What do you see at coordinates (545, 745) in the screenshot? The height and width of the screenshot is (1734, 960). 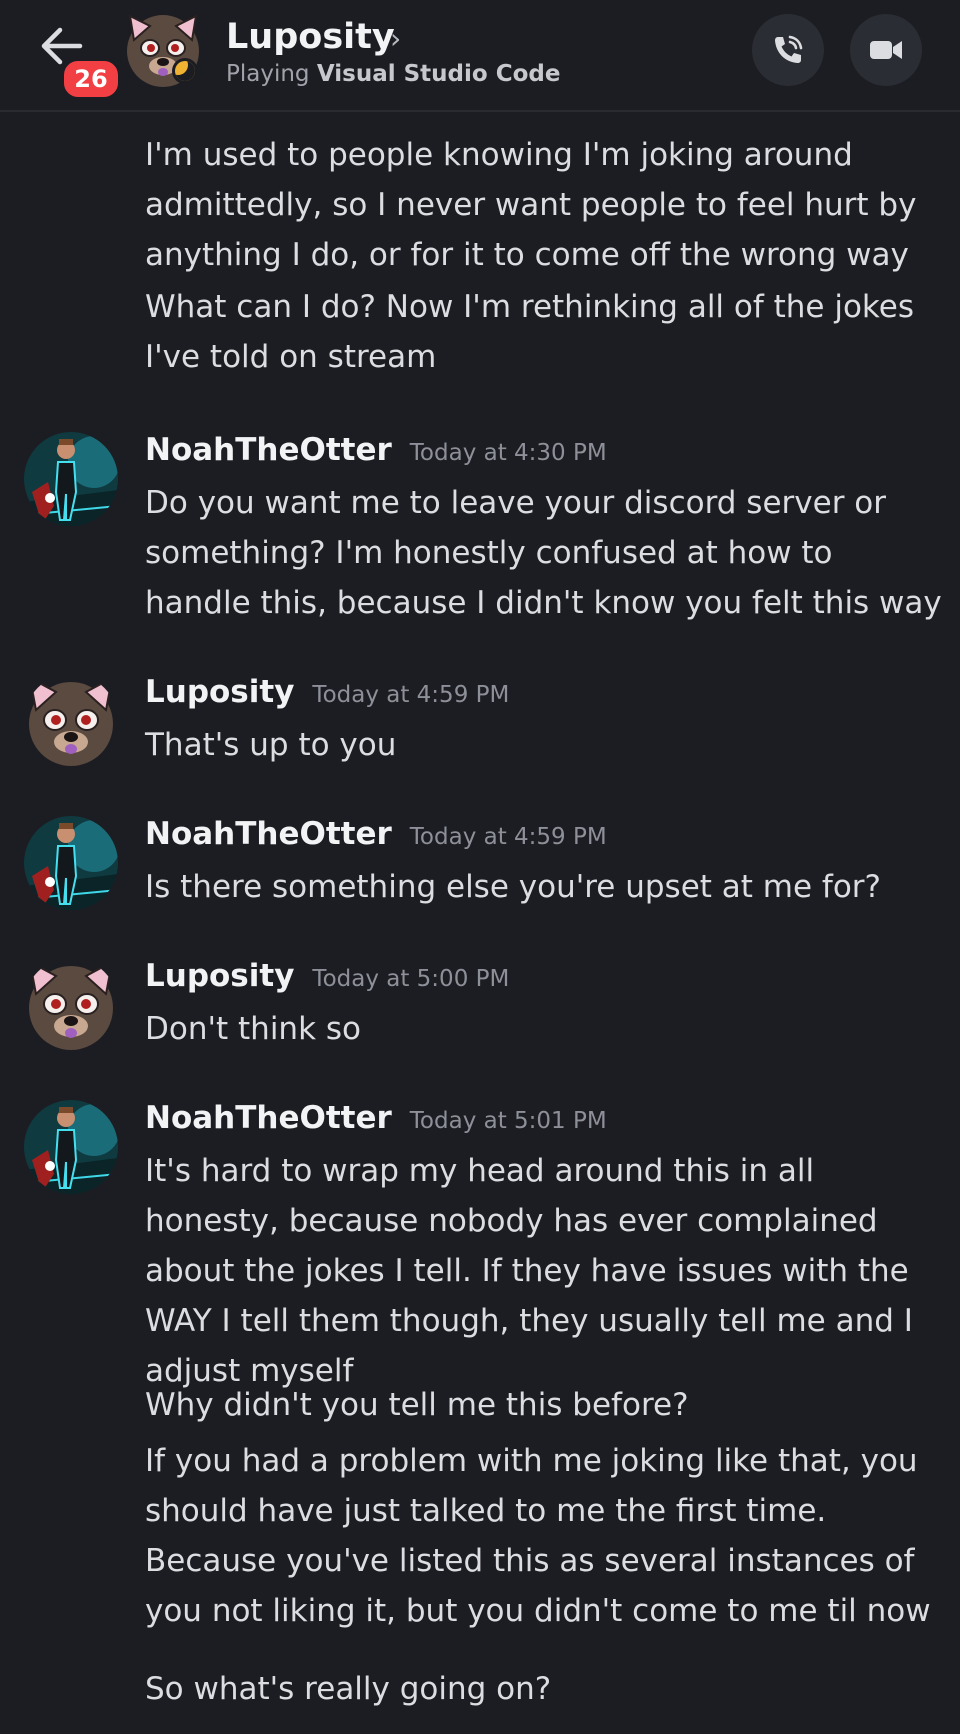 I see `message-text: That's up to you` at bounding box center [545, 745].